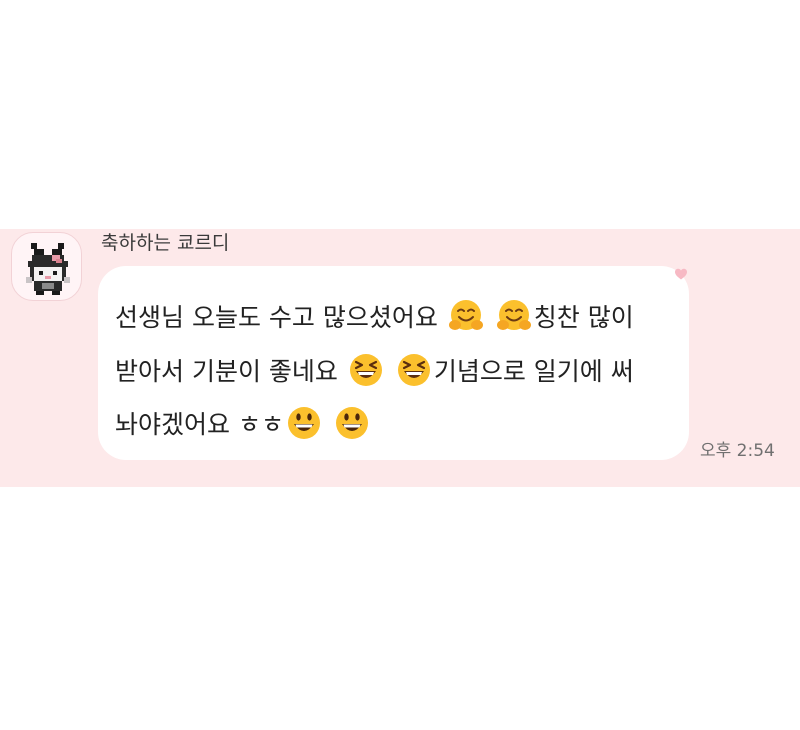 This screenshot has height=730, width=800. What do you see at coordinates (533, 371) in the screenshot?
I see `message-text: 기념으로 일기에 써` at bounding box center [533, 371].